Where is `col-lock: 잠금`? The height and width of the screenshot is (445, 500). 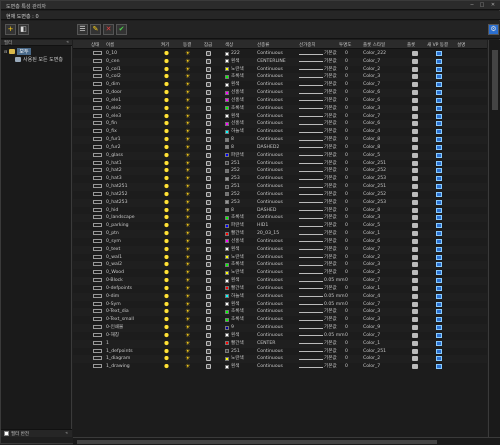
col-lock: 잠금 is located at coordinates (208, 45).